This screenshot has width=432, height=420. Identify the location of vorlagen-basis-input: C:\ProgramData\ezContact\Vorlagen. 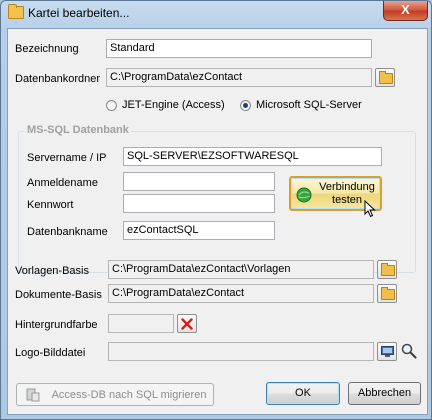
(241, 269).